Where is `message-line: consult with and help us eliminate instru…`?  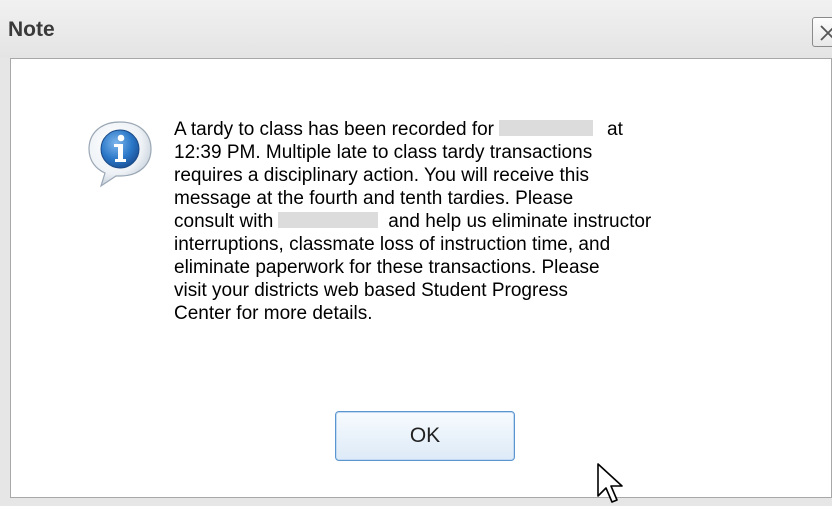 message-line: consult with and help us eliminate instru… is located at coordinates (413, 221).